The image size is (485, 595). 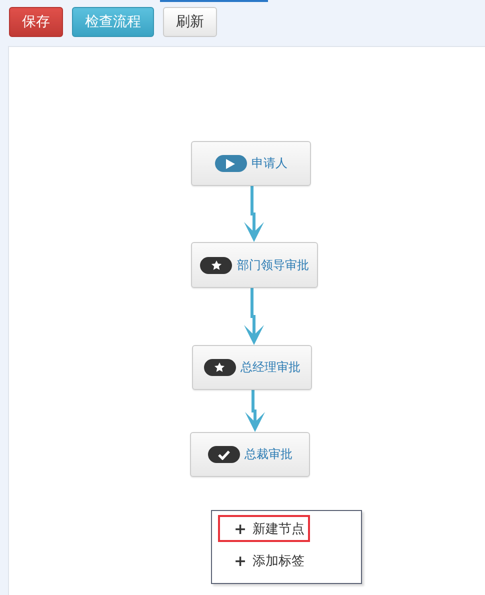 I want to click on menu-item-label: 添加标签, so click(x=278, y=561).